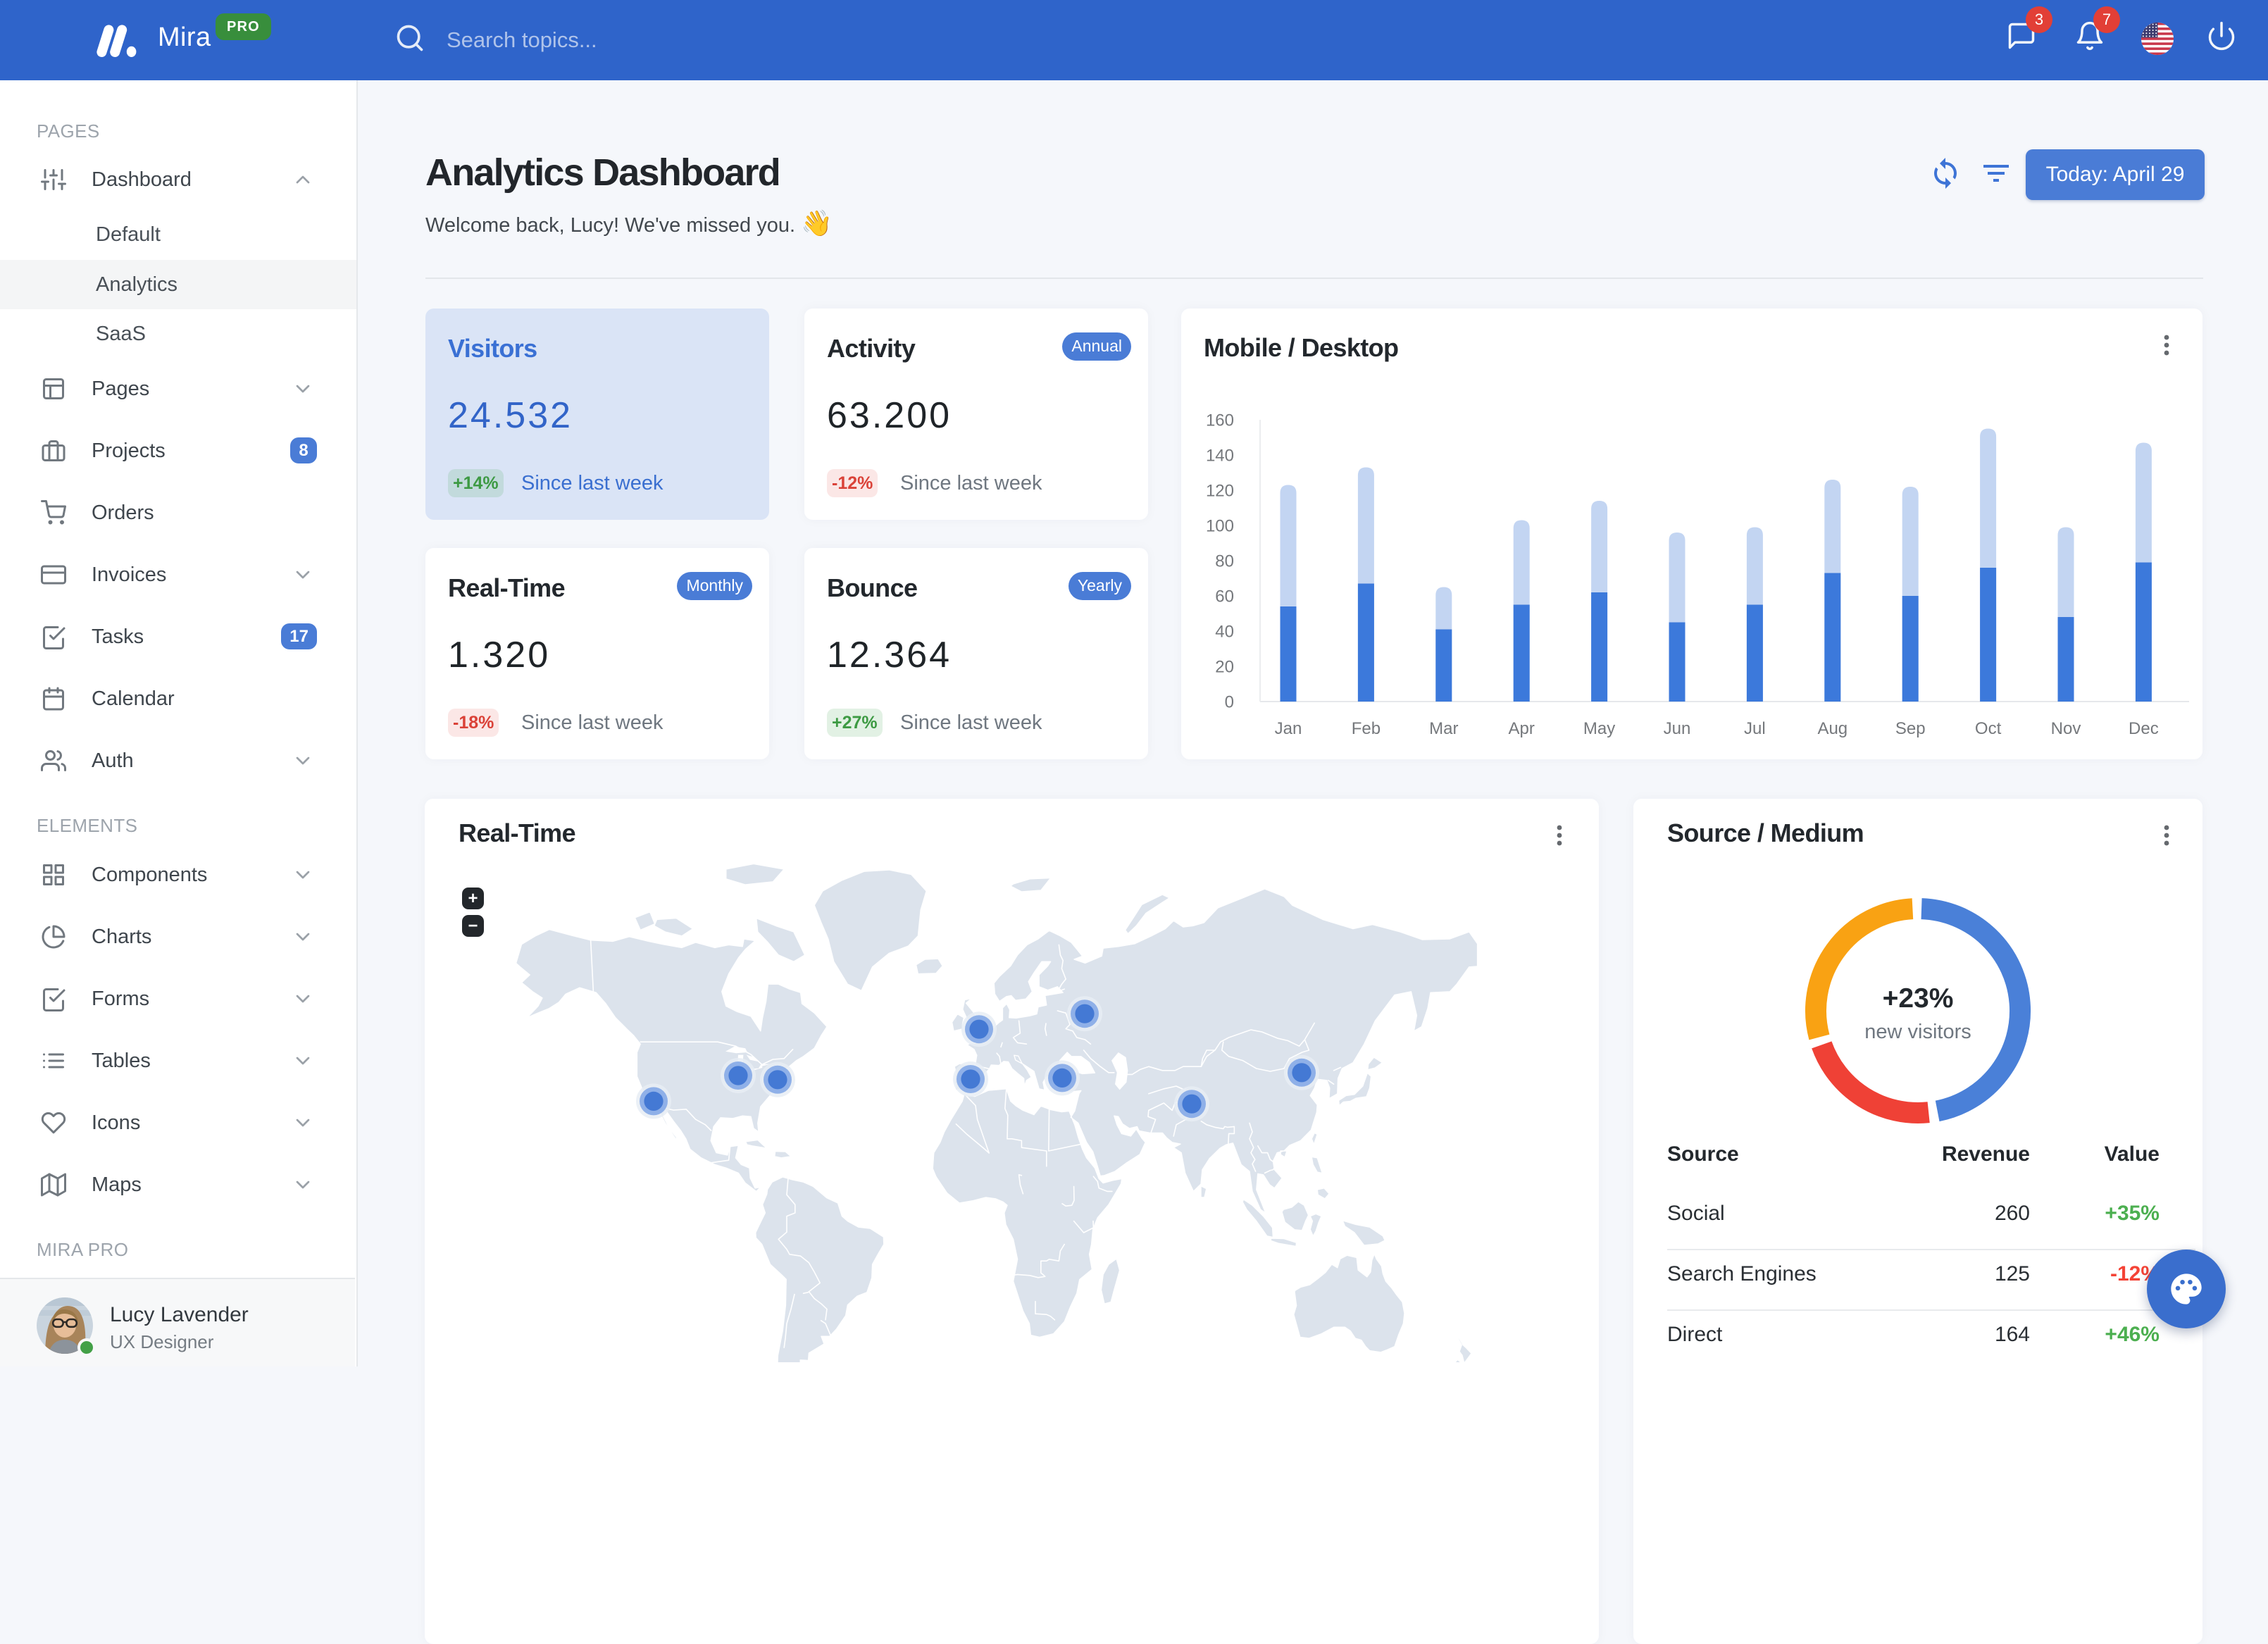  What do you see at coordinates (1444, 728) in the screenshot?
I see `svg-text: Mar` at bounding box center [1444, 728].